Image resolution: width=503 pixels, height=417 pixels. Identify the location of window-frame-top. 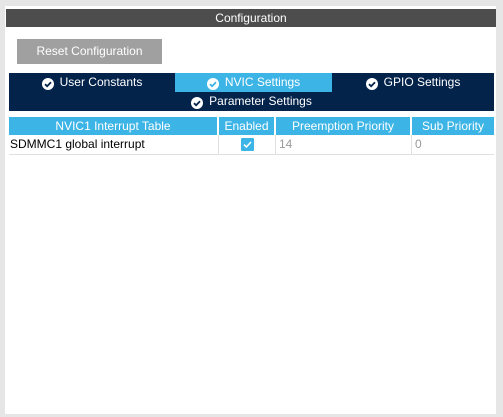
(251, 3).